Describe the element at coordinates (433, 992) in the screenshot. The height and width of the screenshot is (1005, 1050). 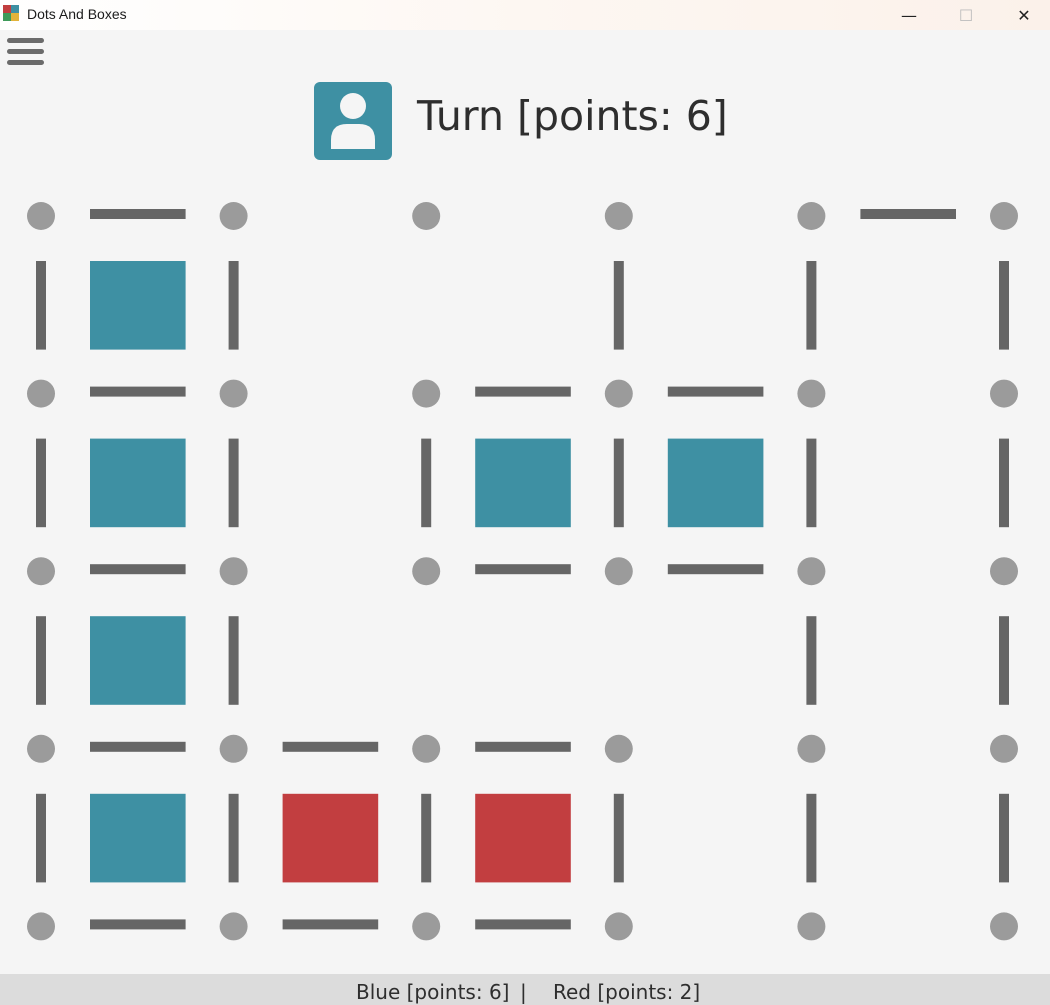
I see `blue-score: Blue [points: 6]` at that location.